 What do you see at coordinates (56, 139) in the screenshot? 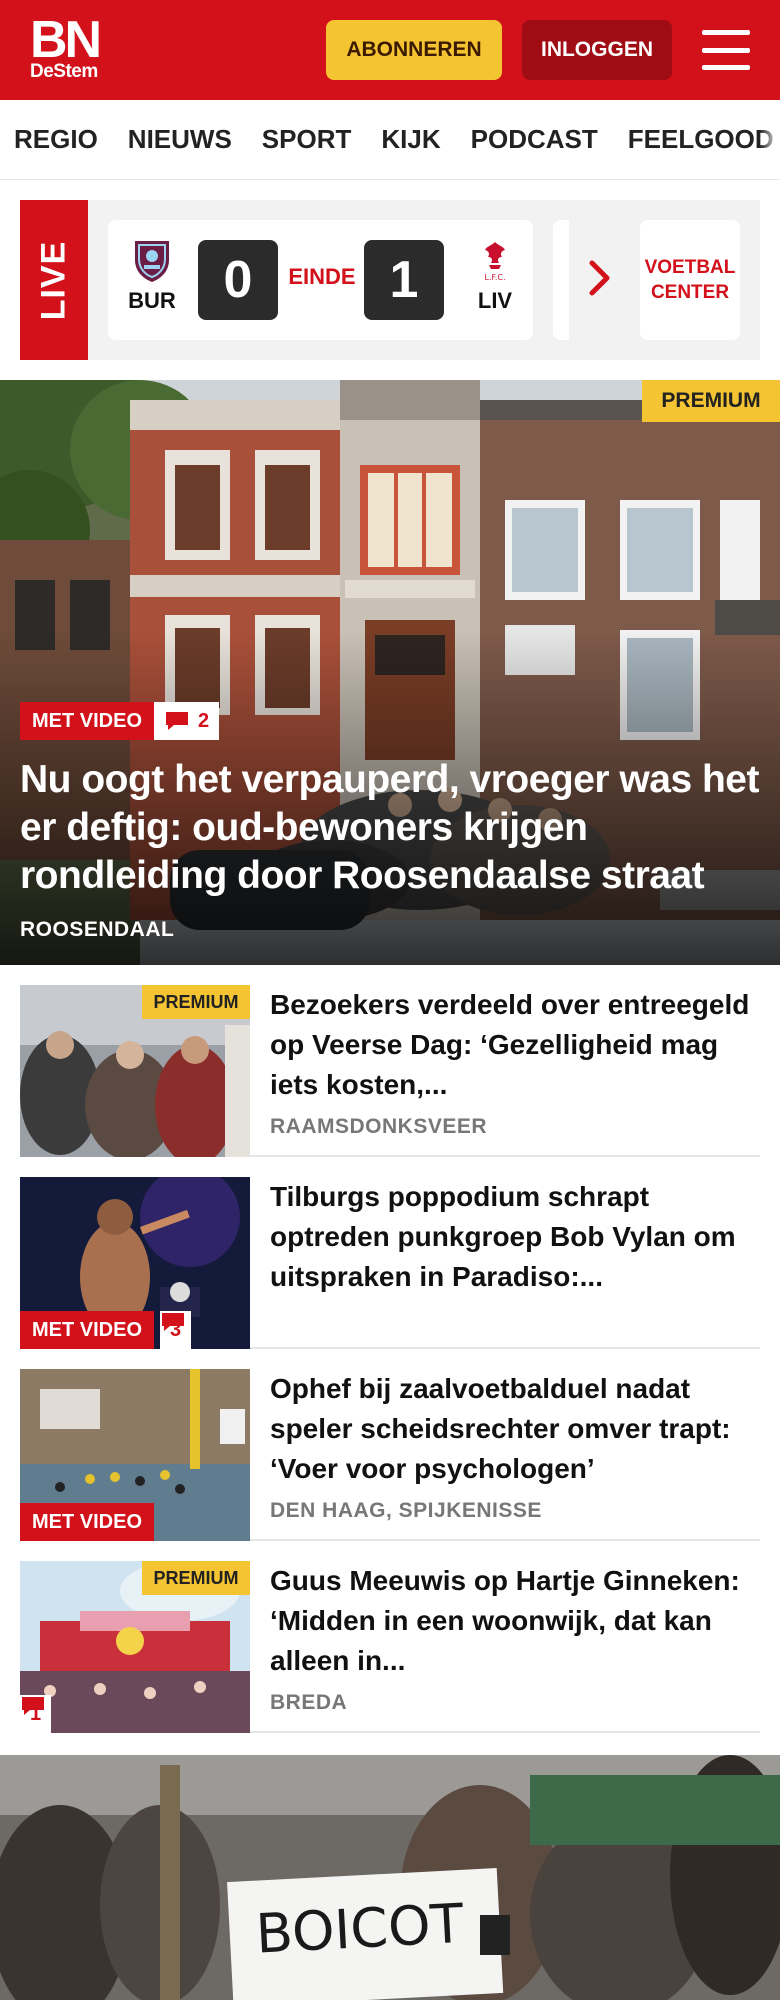
I see `nav-item-regio: REGIO` at bounding box center [56, 139].